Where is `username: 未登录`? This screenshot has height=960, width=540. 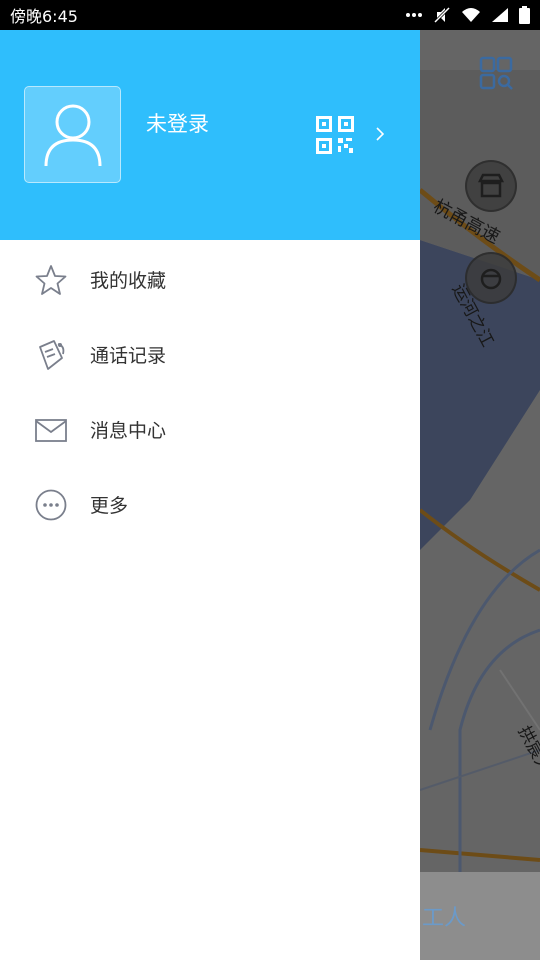
username: 未登录 is located at coordinates (177, 123).